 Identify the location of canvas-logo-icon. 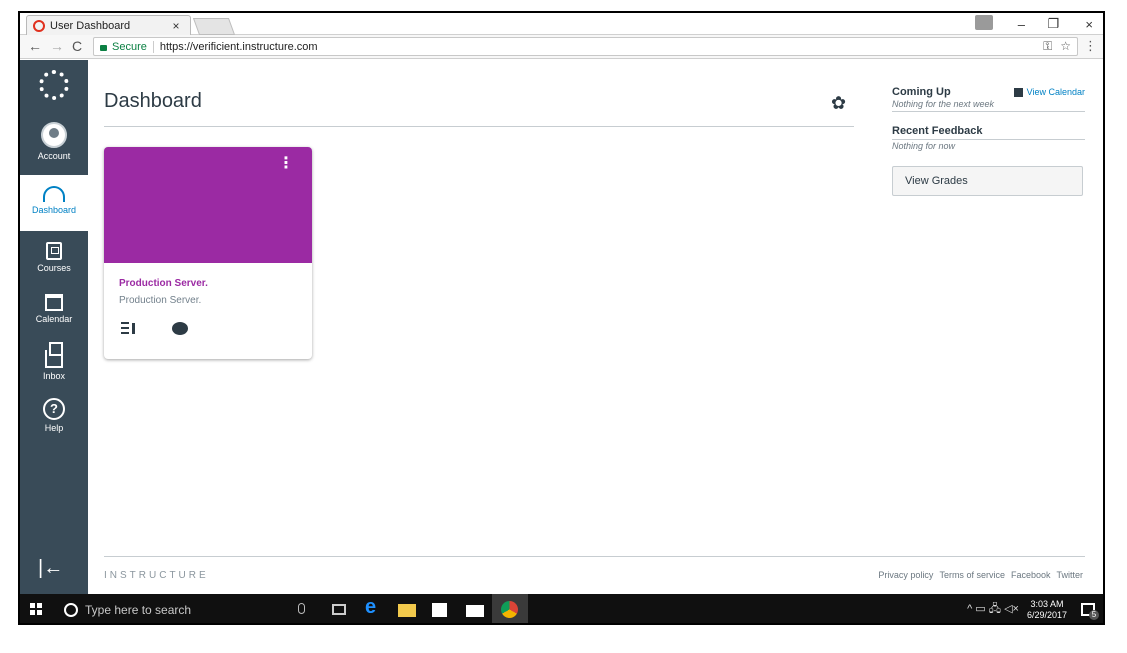
(54, 85).